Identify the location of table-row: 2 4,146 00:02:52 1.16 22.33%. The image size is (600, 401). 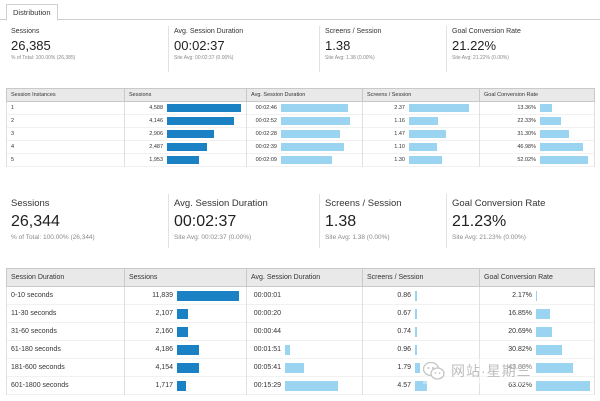
(300, 121).